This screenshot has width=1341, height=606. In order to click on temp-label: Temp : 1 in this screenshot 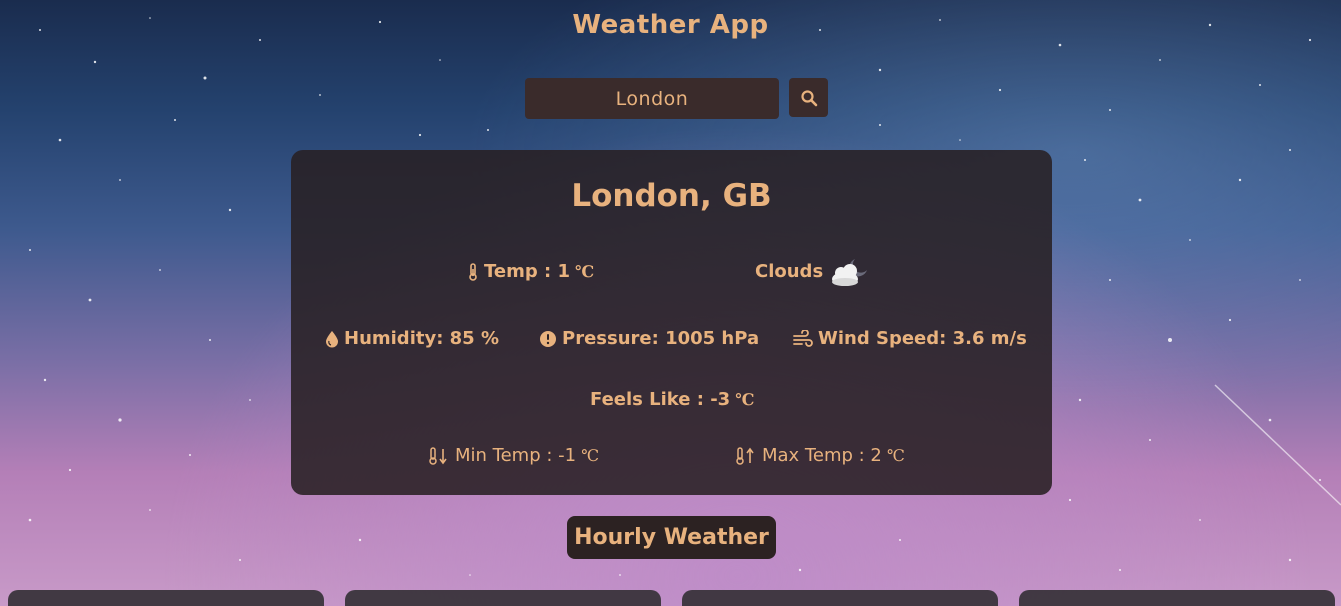, I will do `click(527, 271)`.